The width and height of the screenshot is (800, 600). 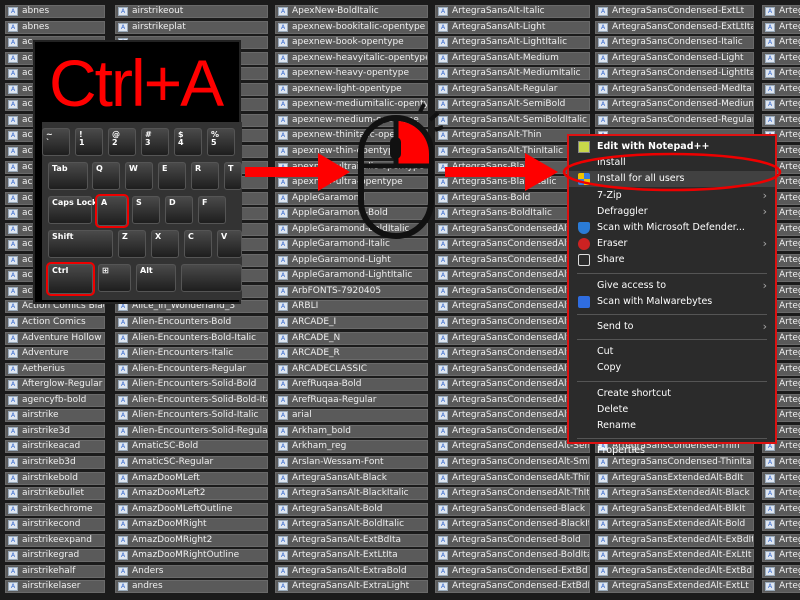 I want to click on menu-item-eraser: Eraser ›, so click(x=672, y=244).